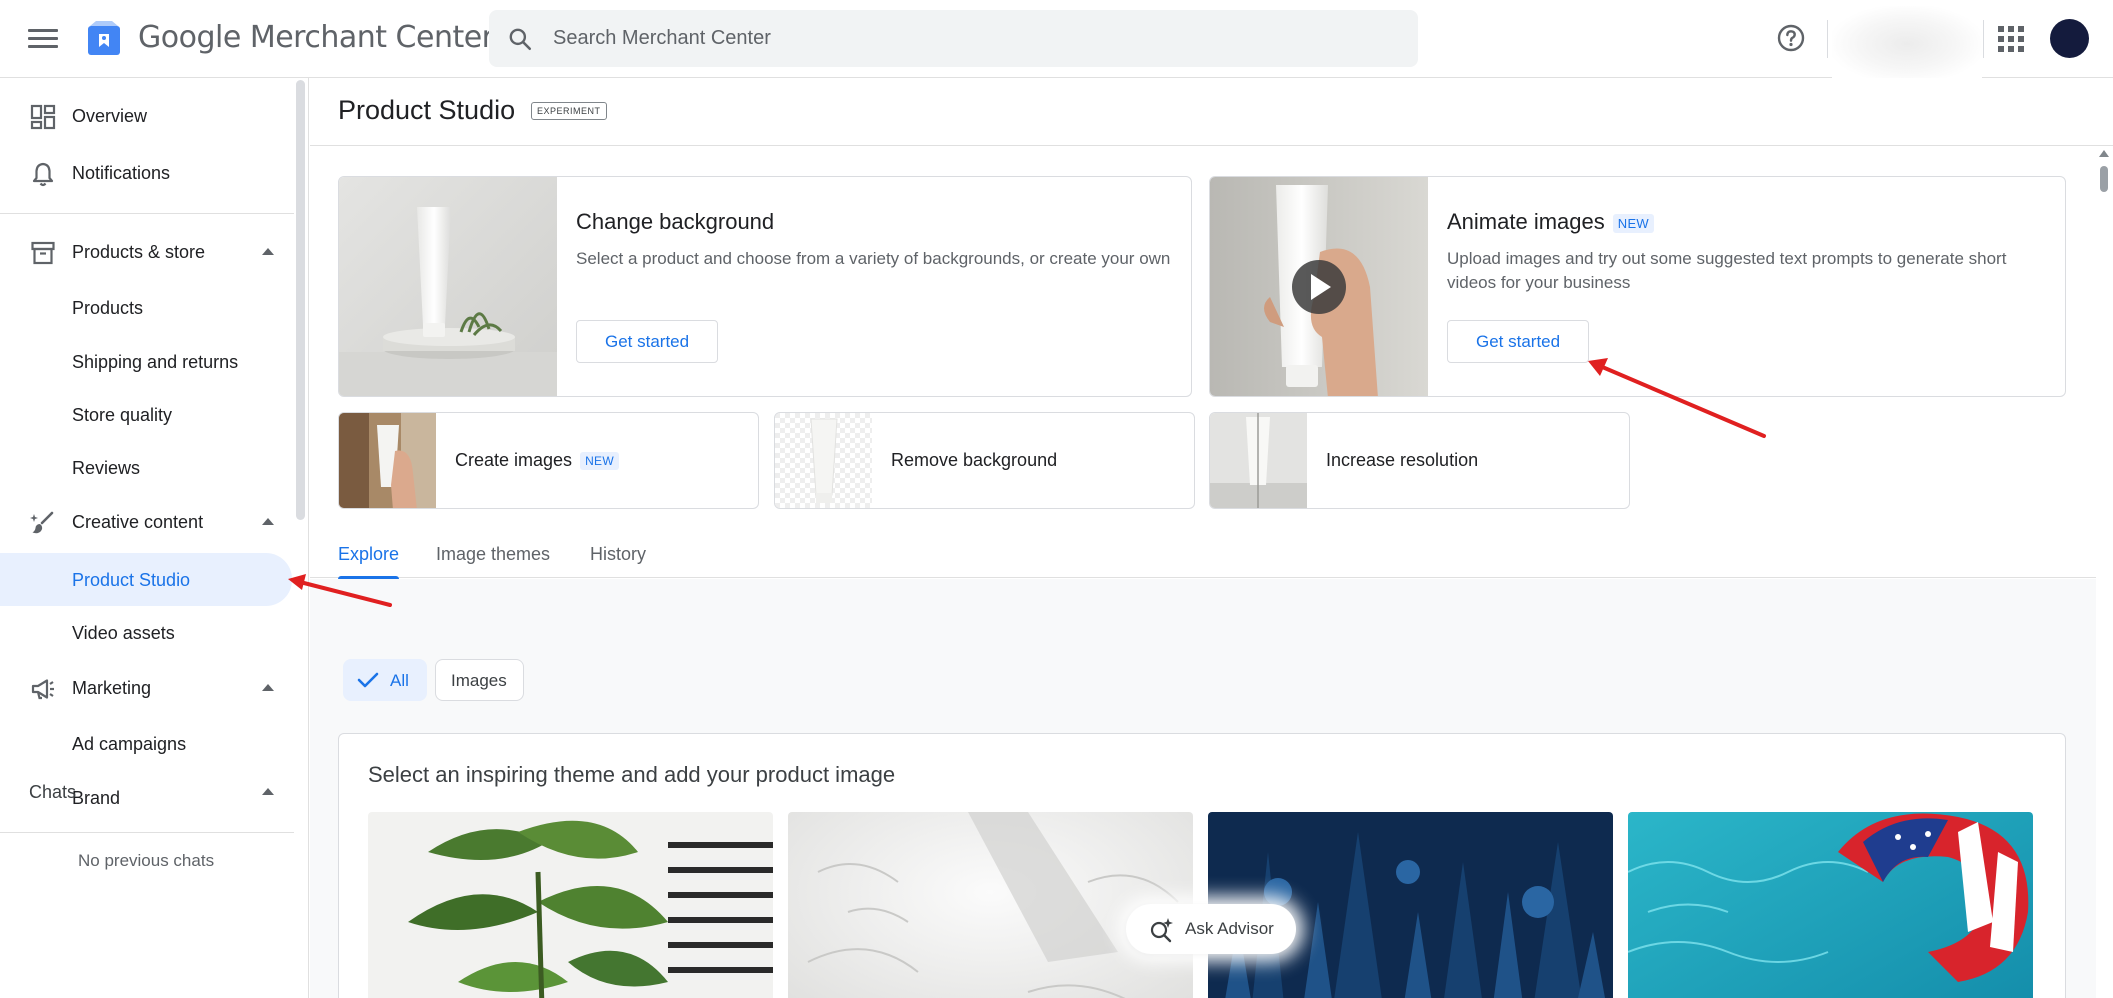 This screenshot has width=2113, height=998. I want to click on pool-float-theme-image, so click(1830, 905).